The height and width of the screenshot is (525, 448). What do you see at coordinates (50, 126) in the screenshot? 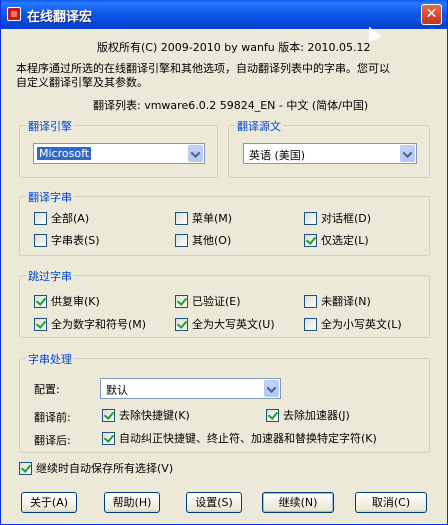
I see `engine-legend: 翻译引擎` at bounding box center [50, 126].